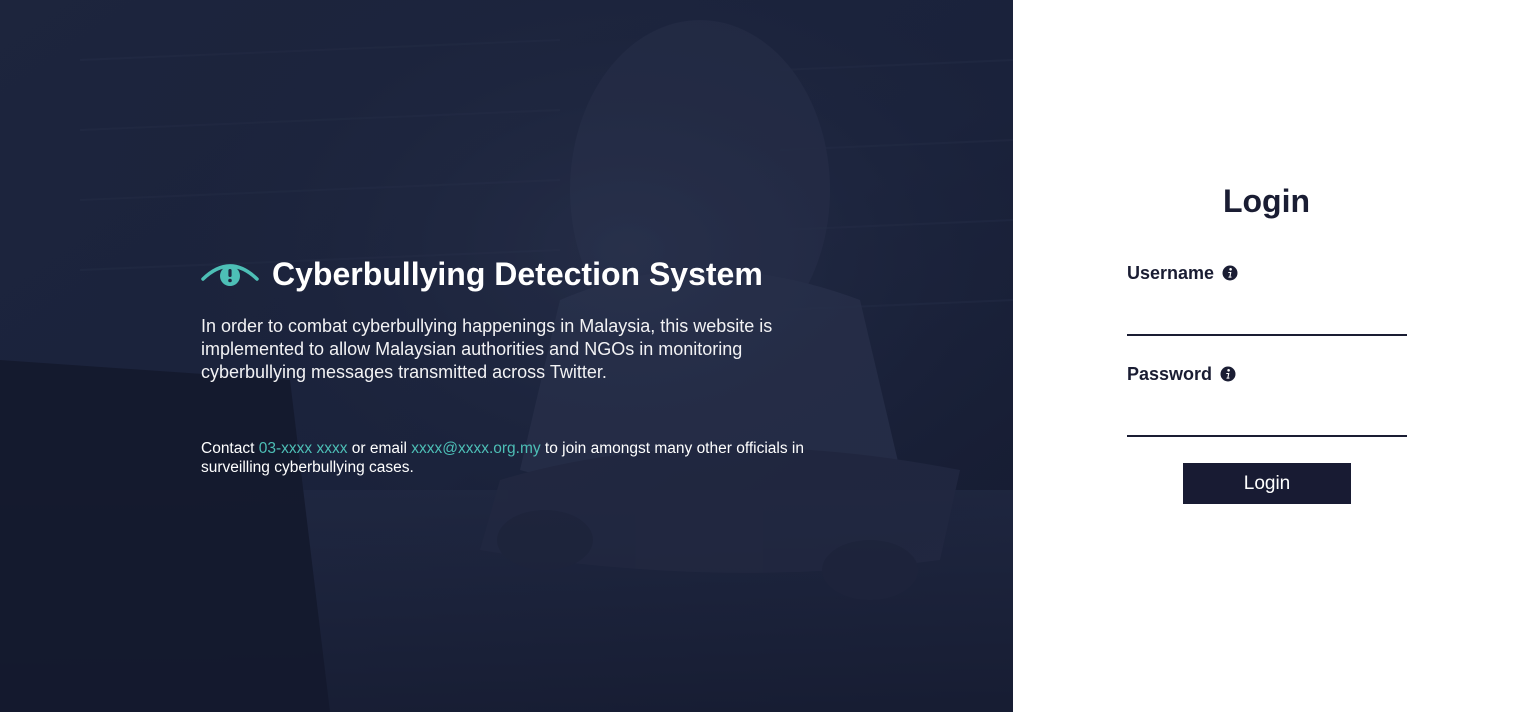  Describe the element at coordinates (1267, 299) in the screenshot. I see `username-field-group: Username` at that location.